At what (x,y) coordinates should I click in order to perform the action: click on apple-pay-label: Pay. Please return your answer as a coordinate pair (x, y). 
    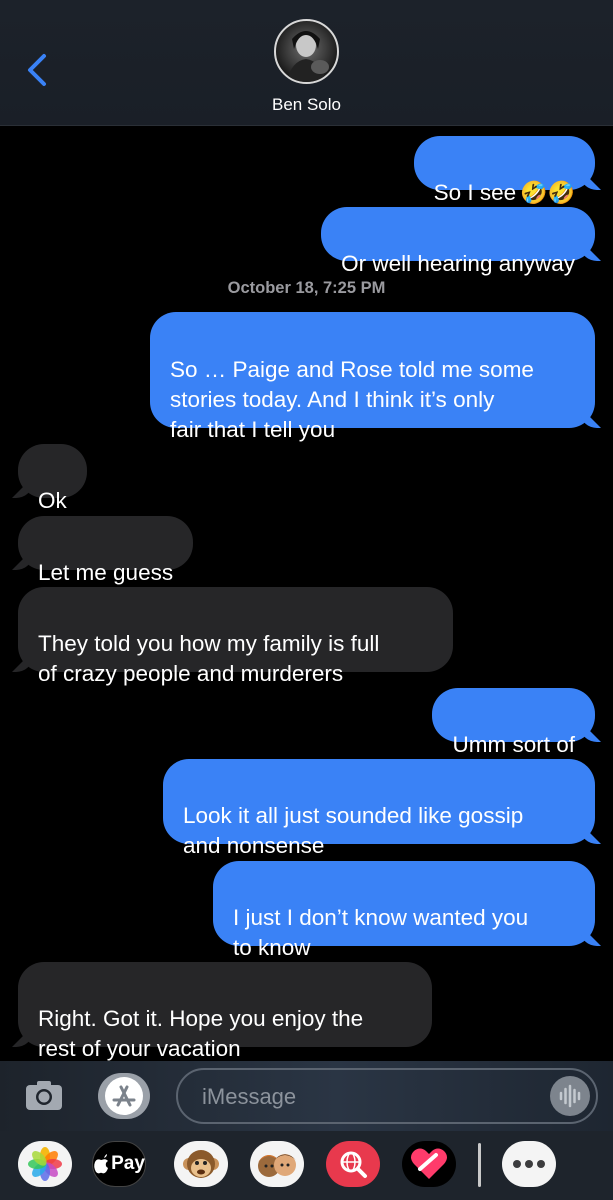
    Looking at the image, I should click on (128, 1163).